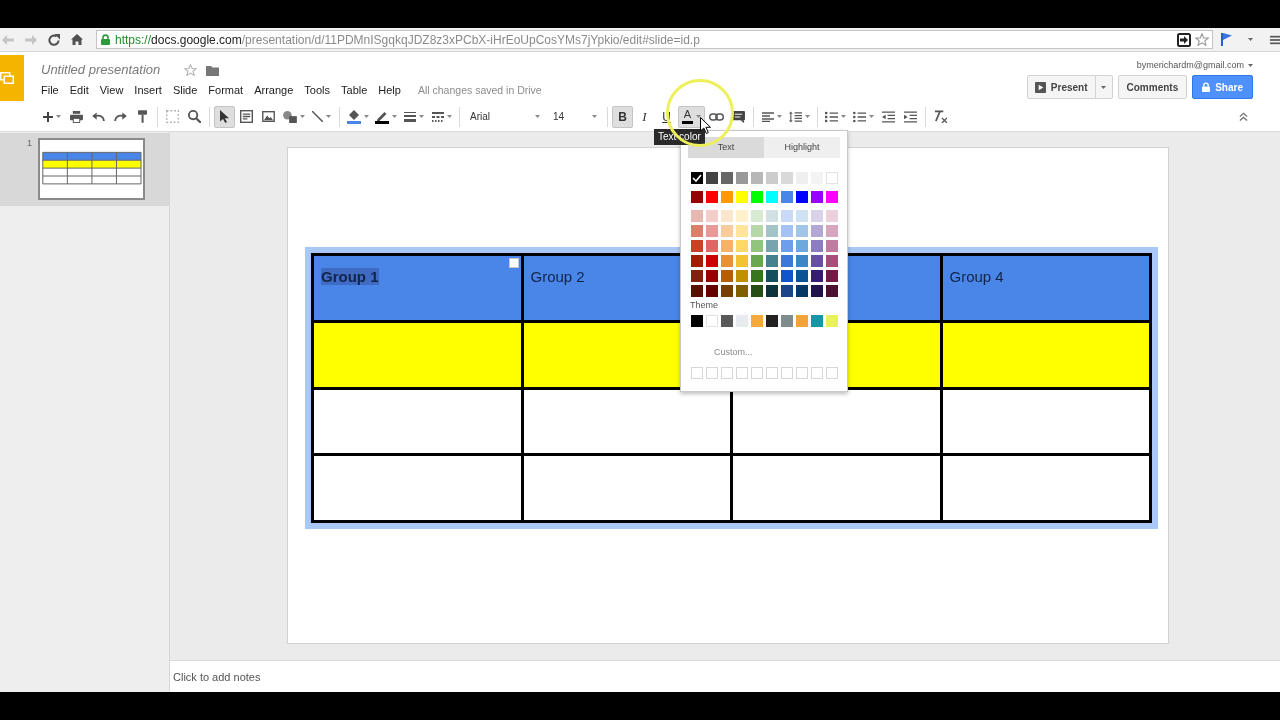 This screenshot has height=720, width=1280. What do you see at coordinates (1184, 39) in the screenshot?
I see `box-arrow-icon` at bounding box center [1184, 39].